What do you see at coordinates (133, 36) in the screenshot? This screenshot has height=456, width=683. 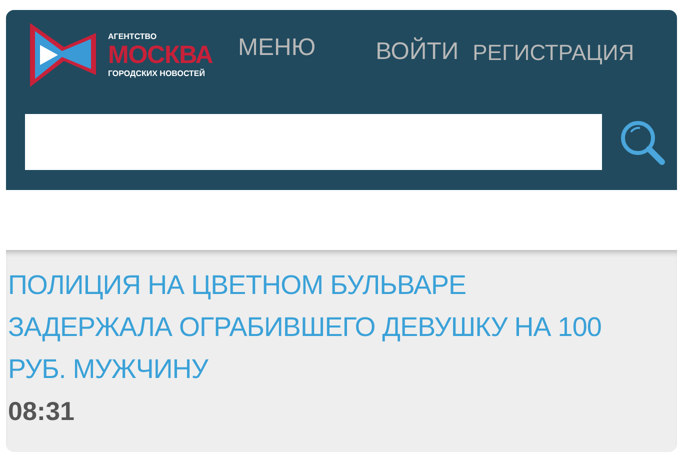 I see `logo-tagline: АГЕНТСТВО` at bounding box center [133, 36].